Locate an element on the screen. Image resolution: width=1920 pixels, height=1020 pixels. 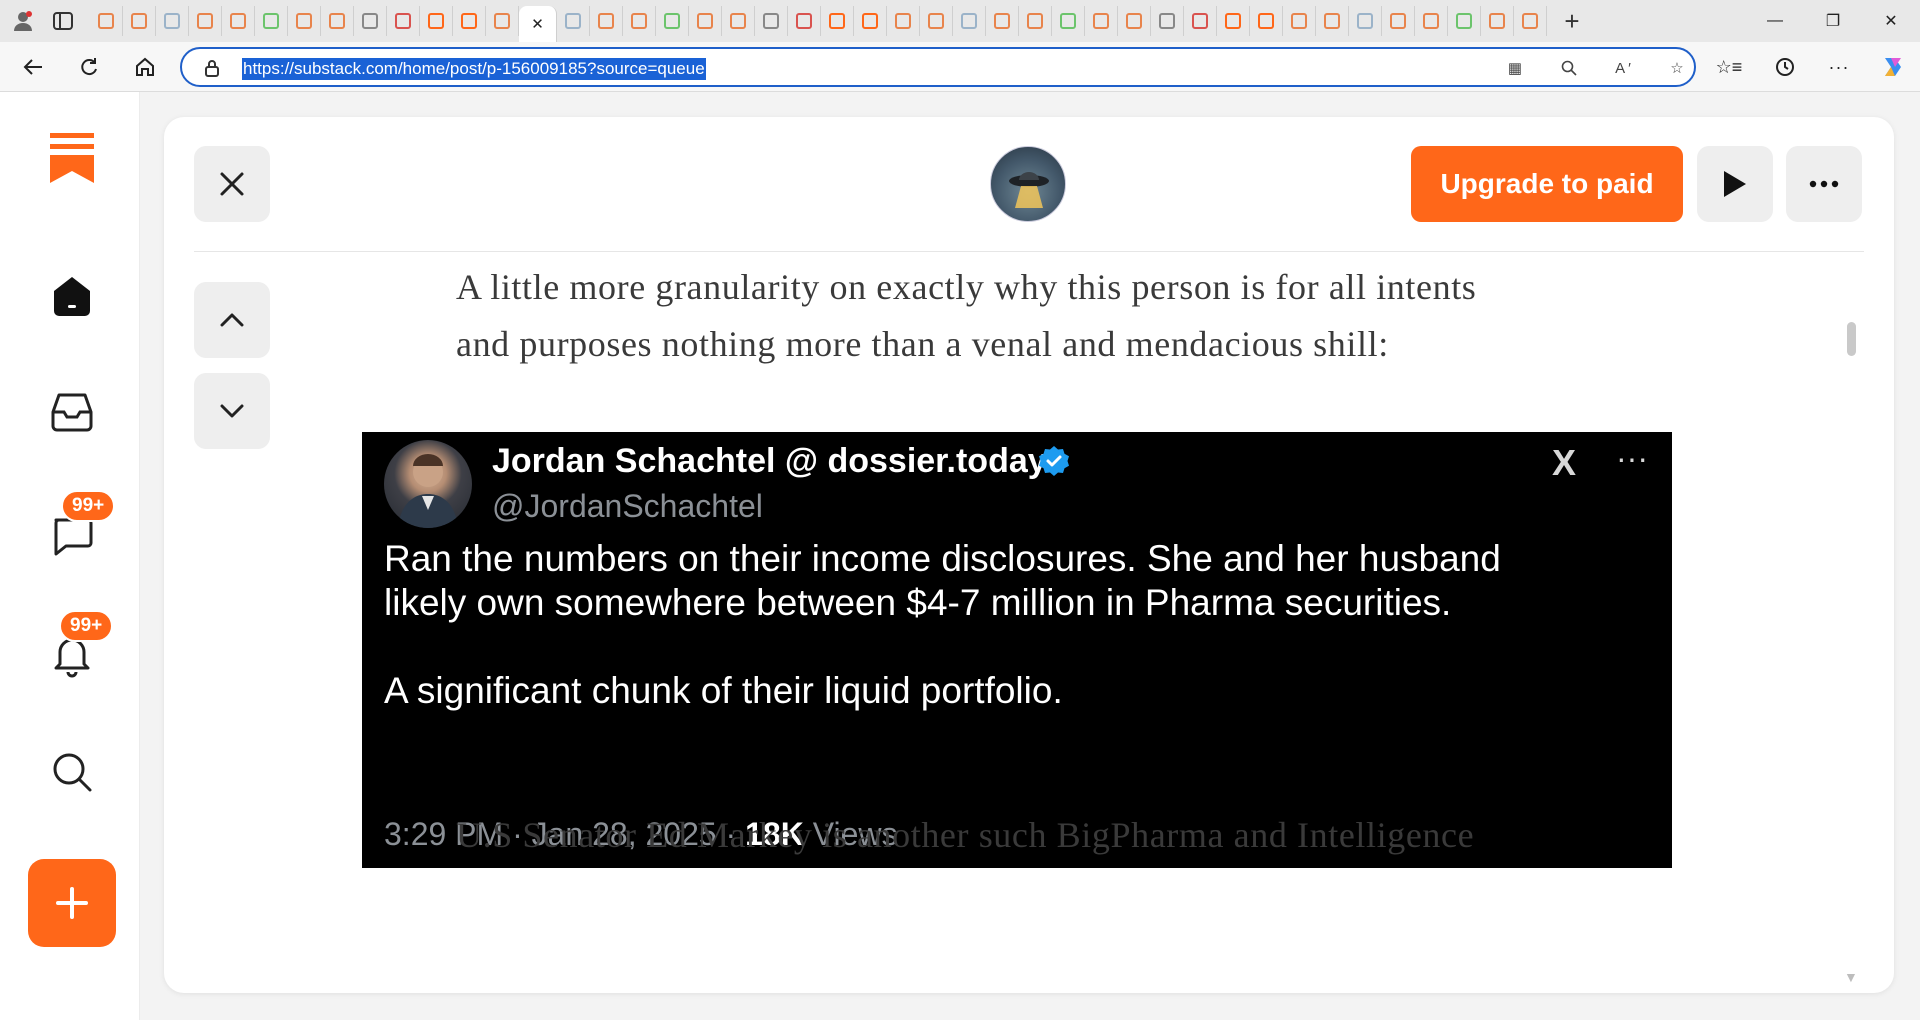
home-button is located at coordinates (145, 67).